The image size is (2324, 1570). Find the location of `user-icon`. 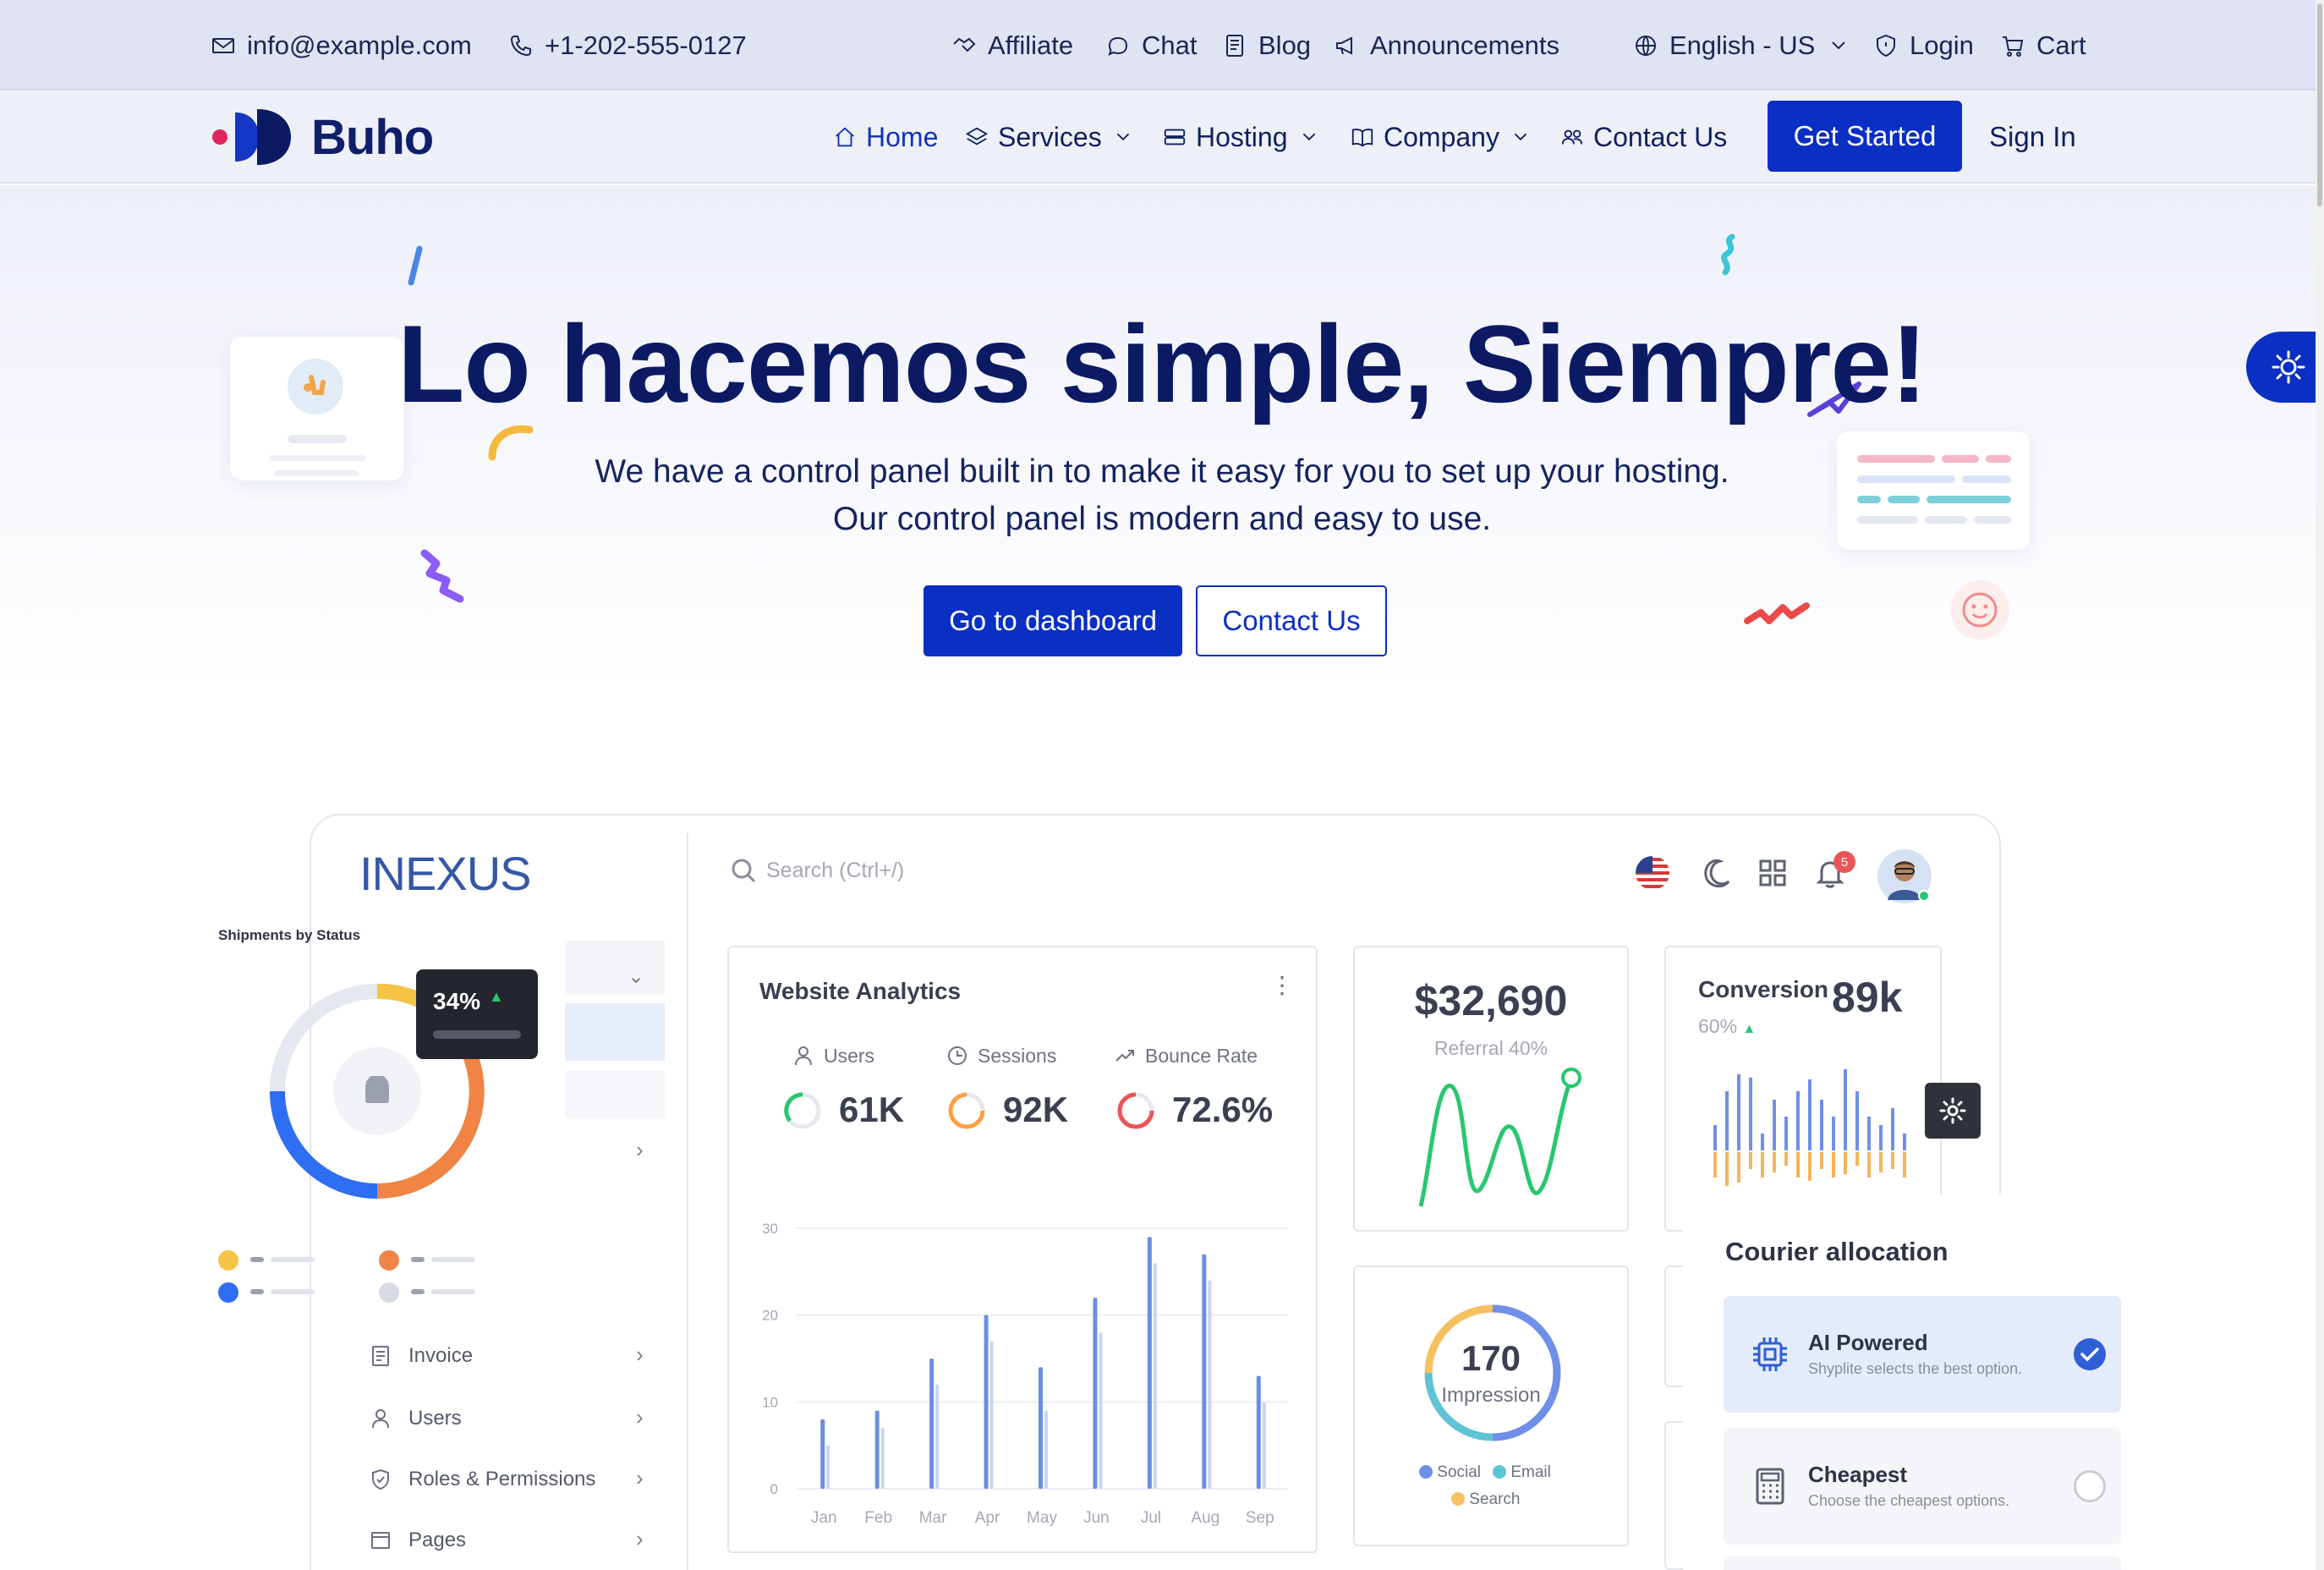

user-icon is located at coordinates (803, 1056).